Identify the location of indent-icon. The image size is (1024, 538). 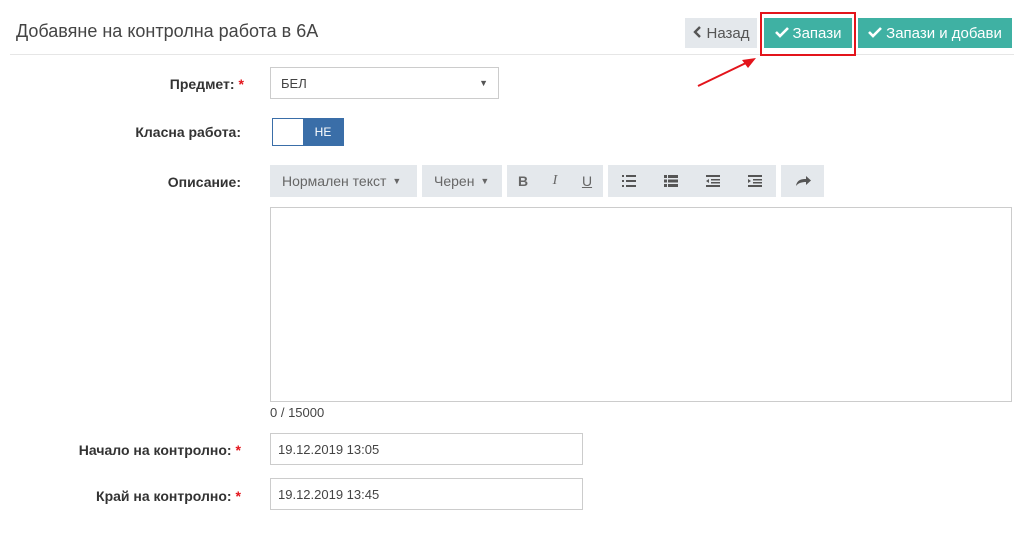
(755, 181).